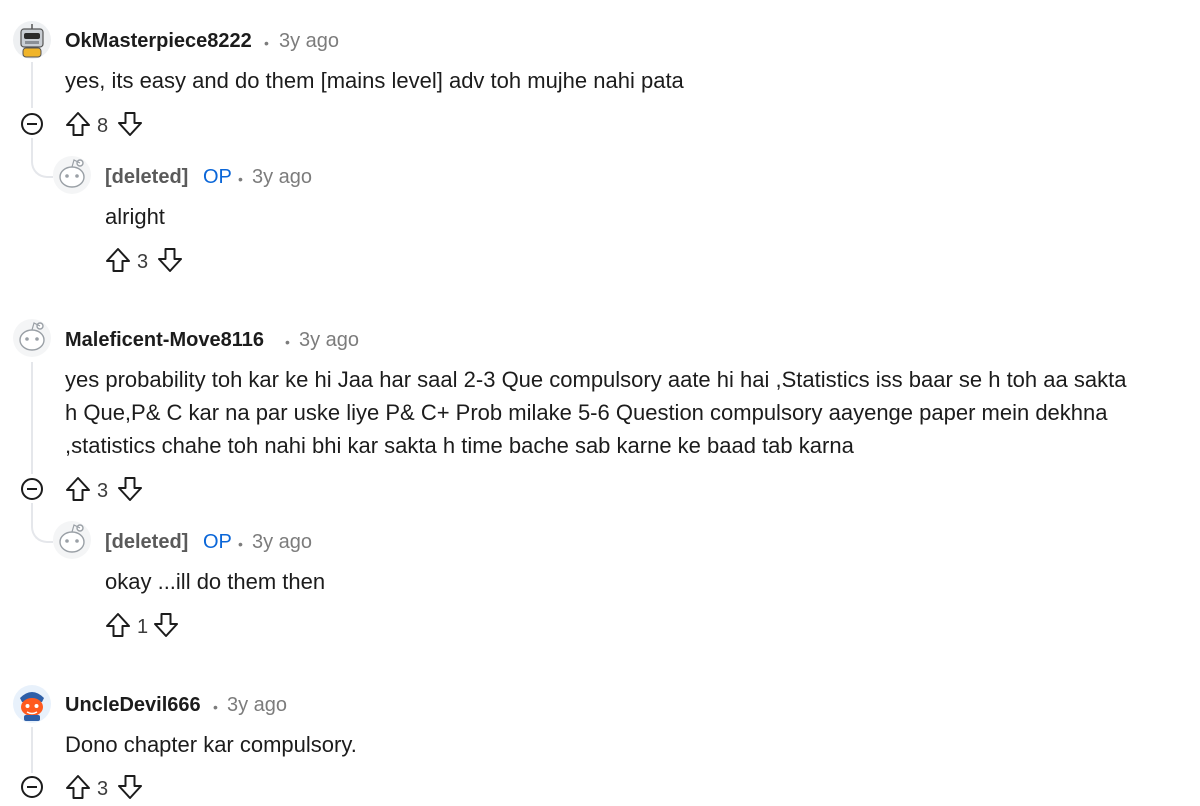 The image size is (1200, 806). Describe the element at coordinates (211, 744) in the screenshot. I see `comment-body: Dono chapter kar compulsory.` at that location.